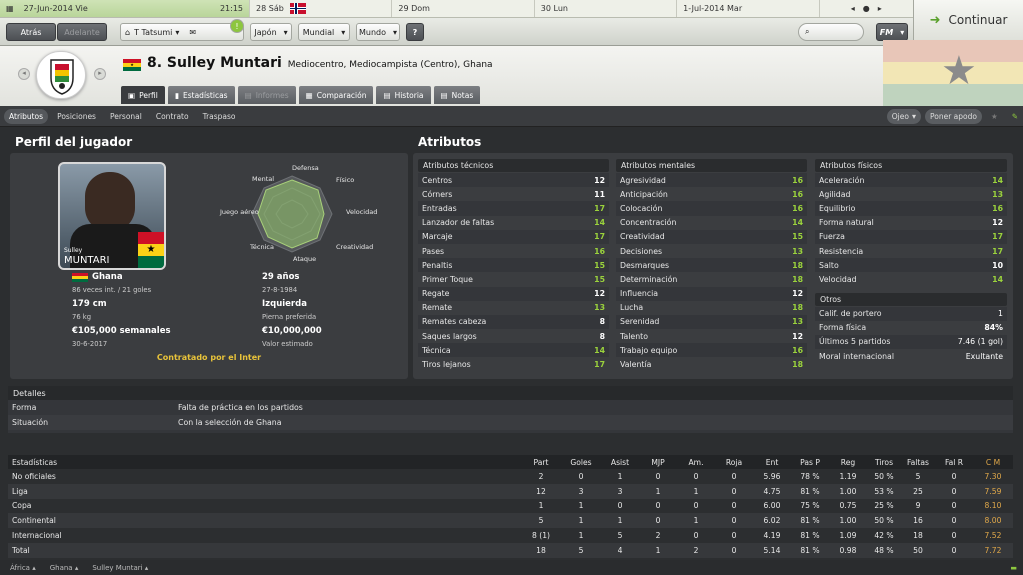 The width and height of the screenshot is (1023, 575). I want to click on radar-label-attack: Ataque, so click(305, 259).